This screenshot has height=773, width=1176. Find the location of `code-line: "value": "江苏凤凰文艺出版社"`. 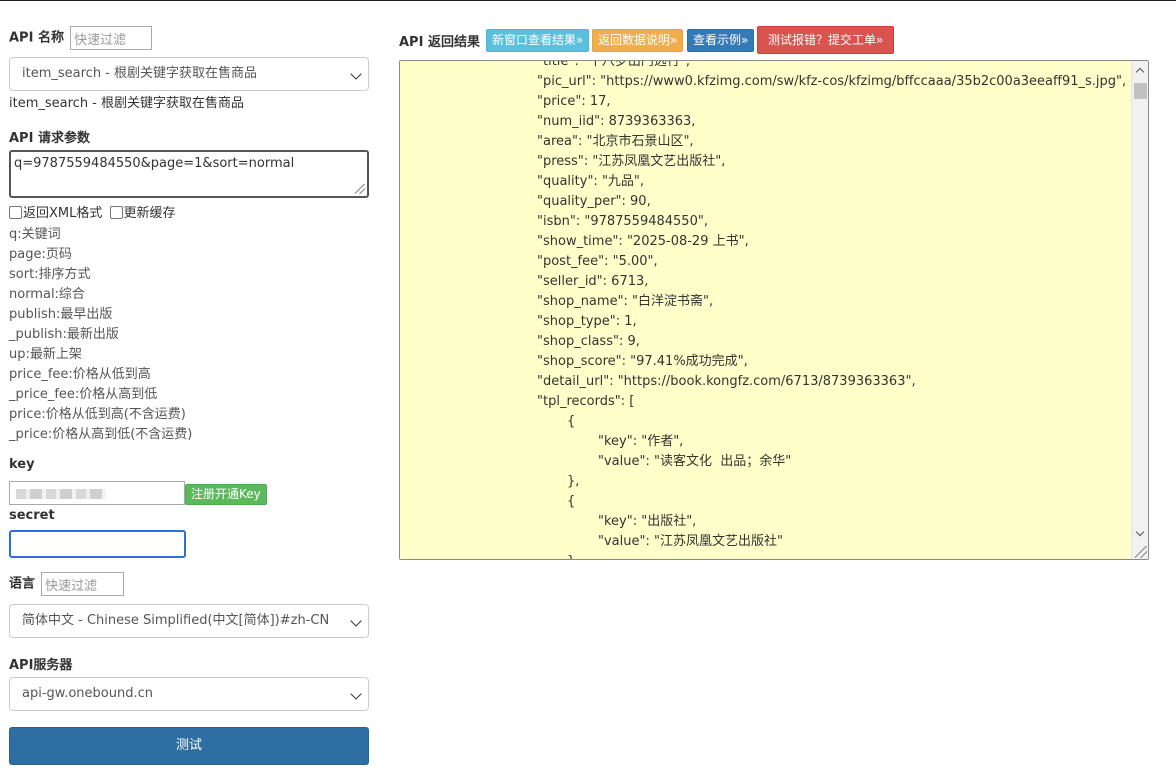

code-line: "value": "江苏凤凰文艺出版社" is located at coordinates (690, 541).